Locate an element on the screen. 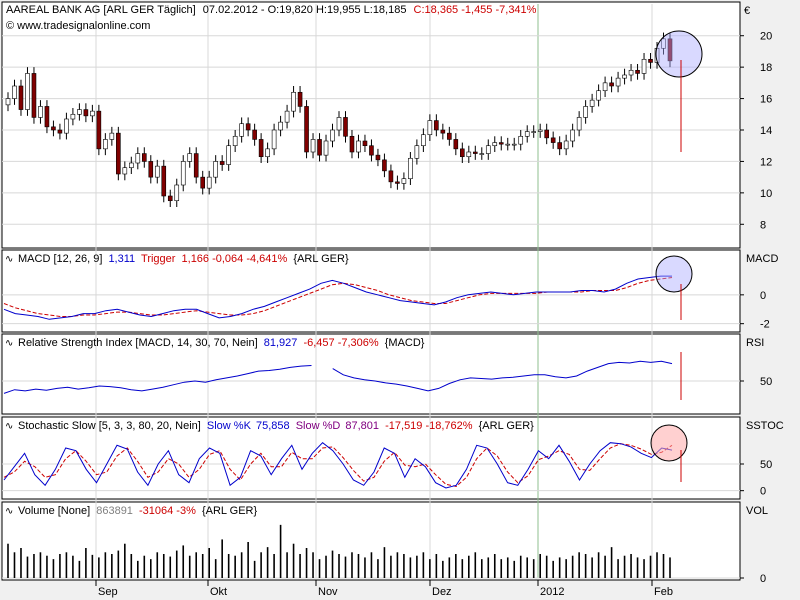 Image resolution: width=800 pixels, height=600 pixels. stoch-k-value: 75,858 is located at coordinates (273, 426).